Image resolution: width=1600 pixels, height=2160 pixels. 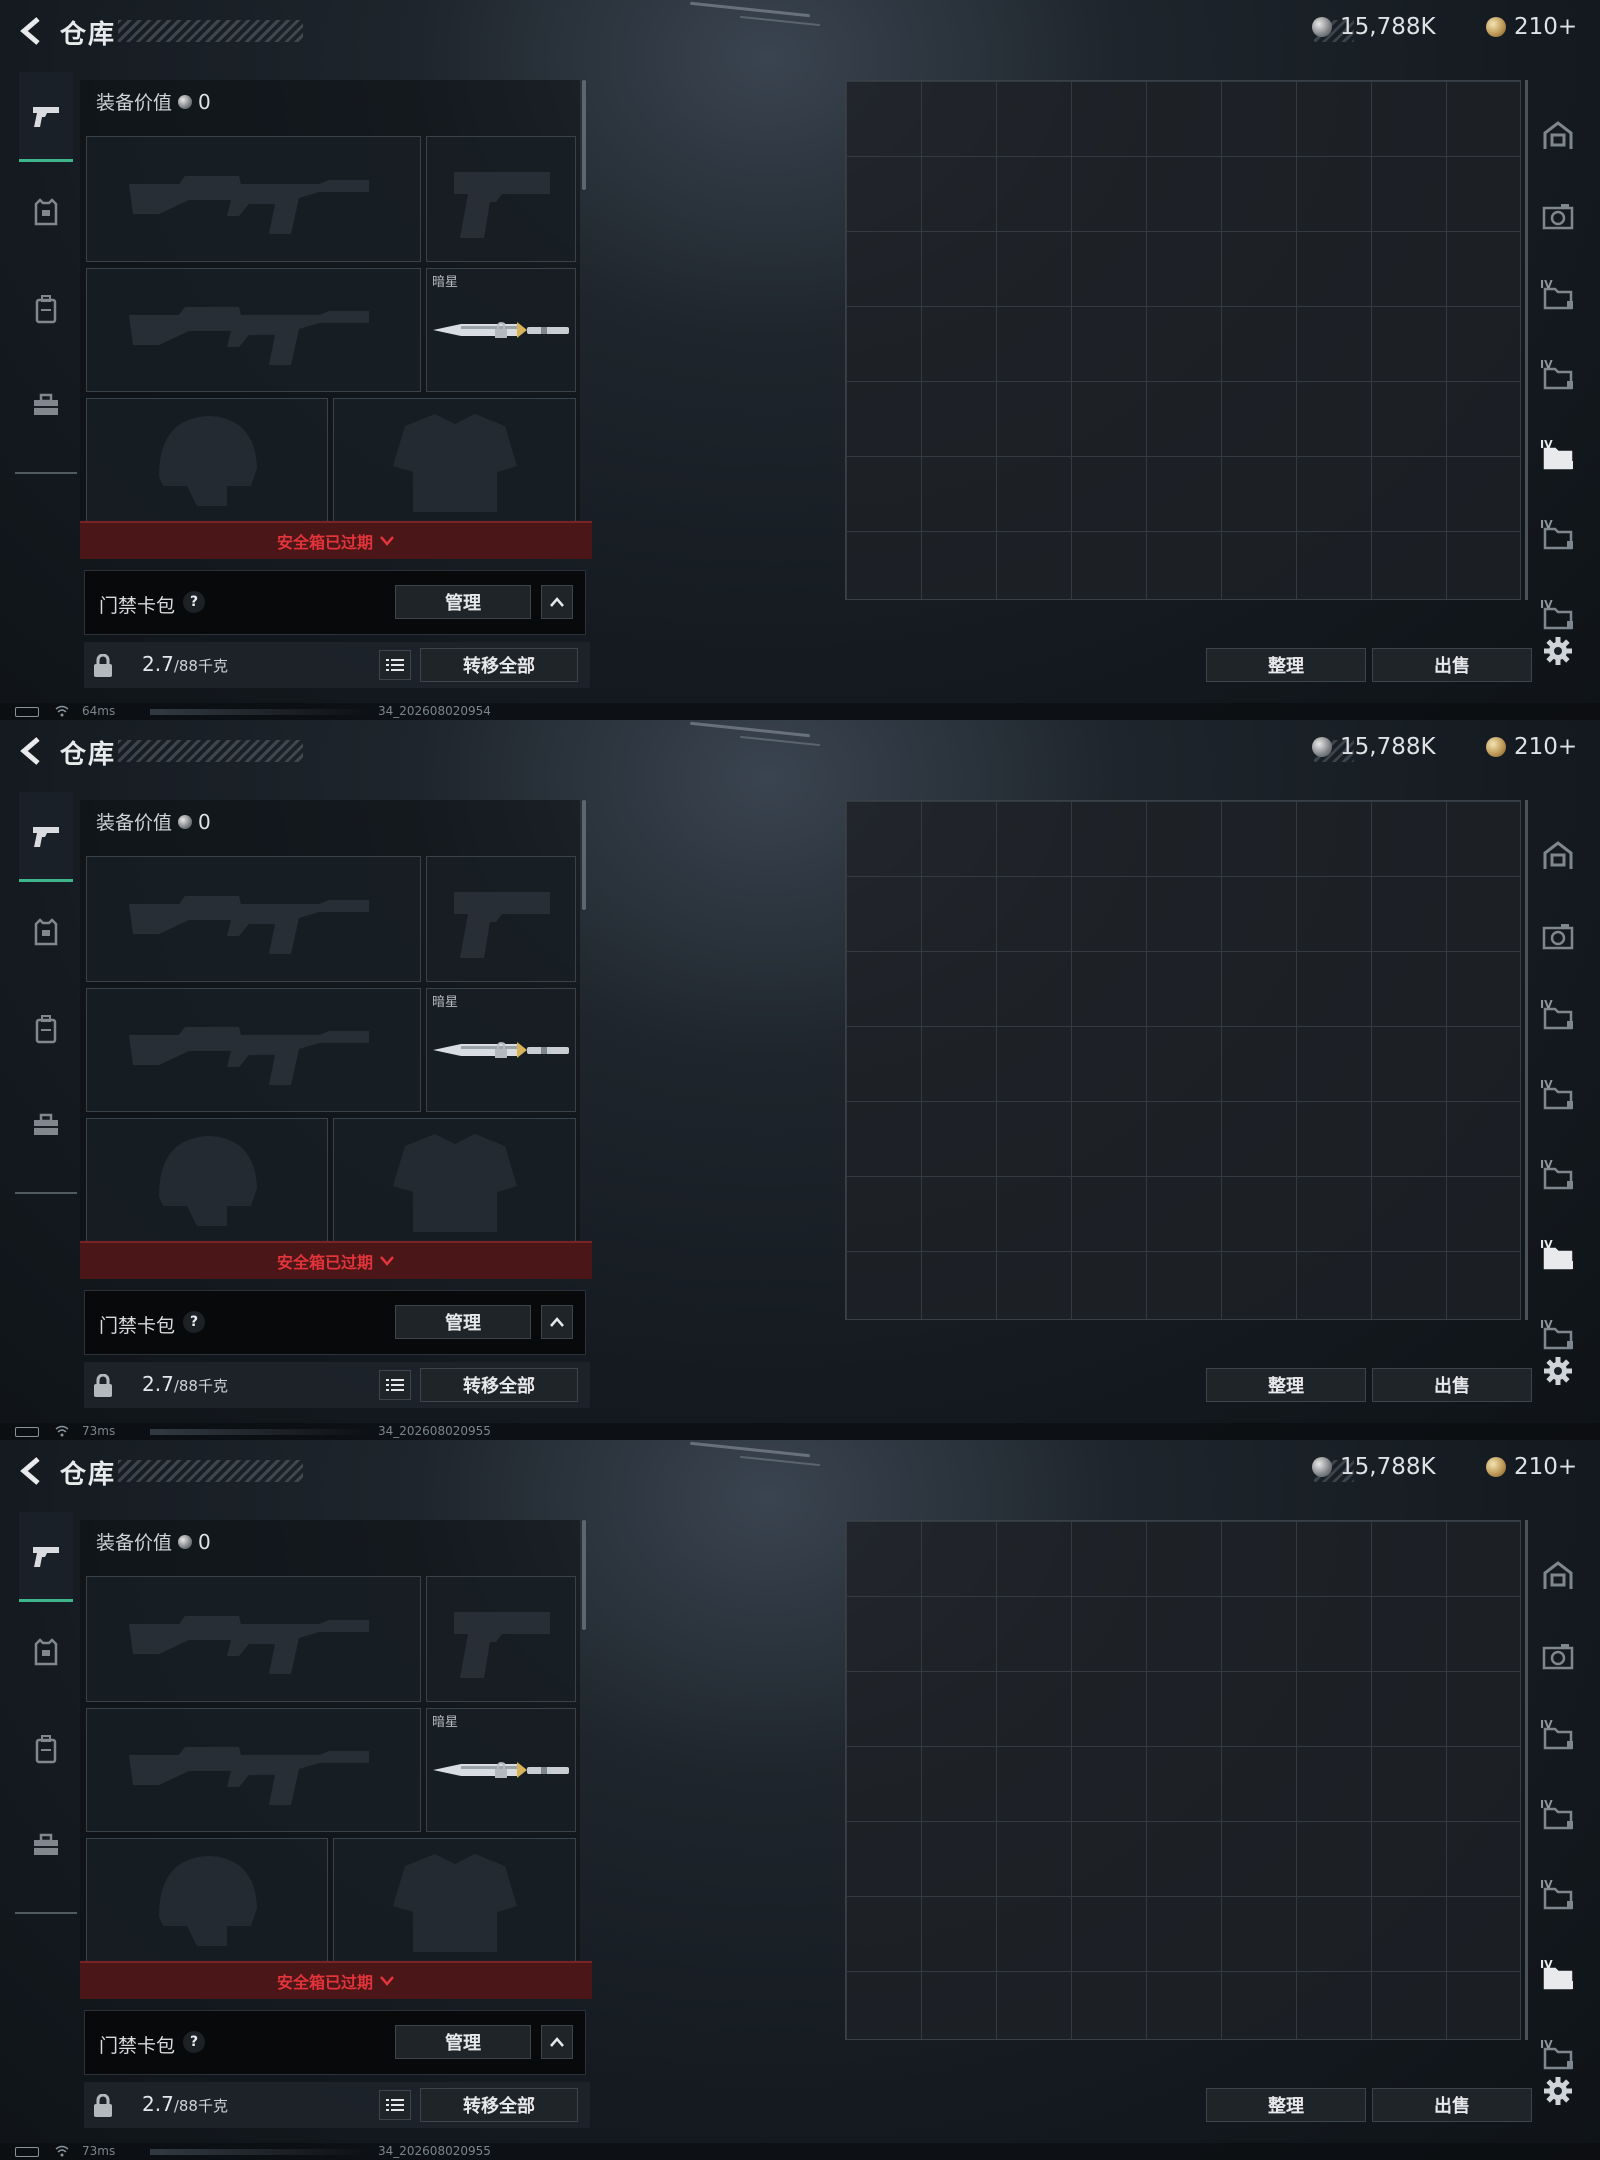 I want to click on stash-camera-icon, so click(x=1558, y=937).